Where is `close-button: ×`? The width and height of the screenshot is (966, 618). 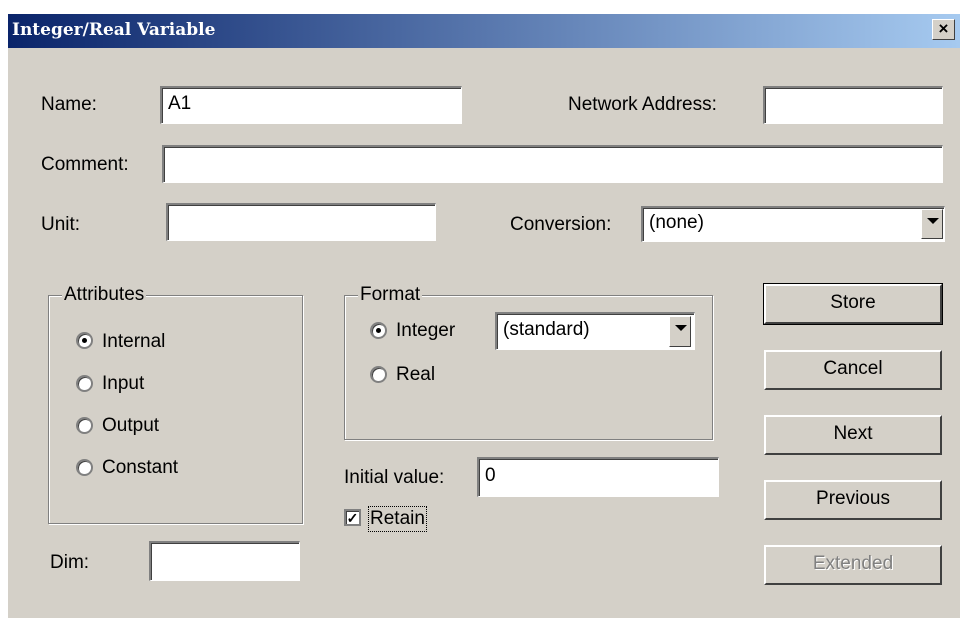
close-button: × is located at coordinates (943, 29).